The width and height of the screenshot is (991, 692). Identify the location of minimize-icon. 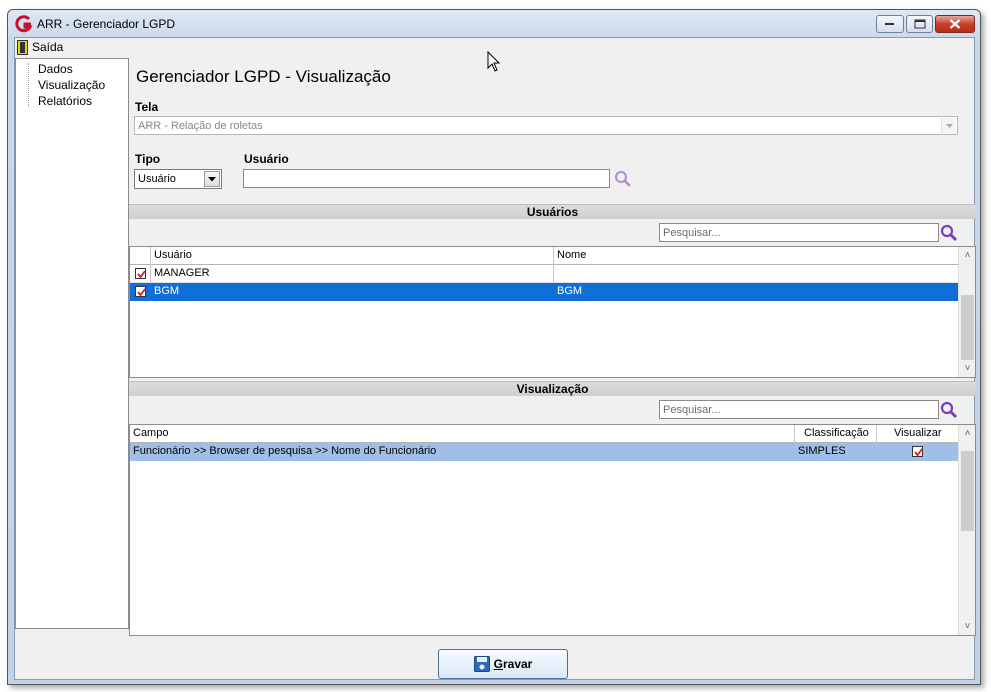
(889, 24).